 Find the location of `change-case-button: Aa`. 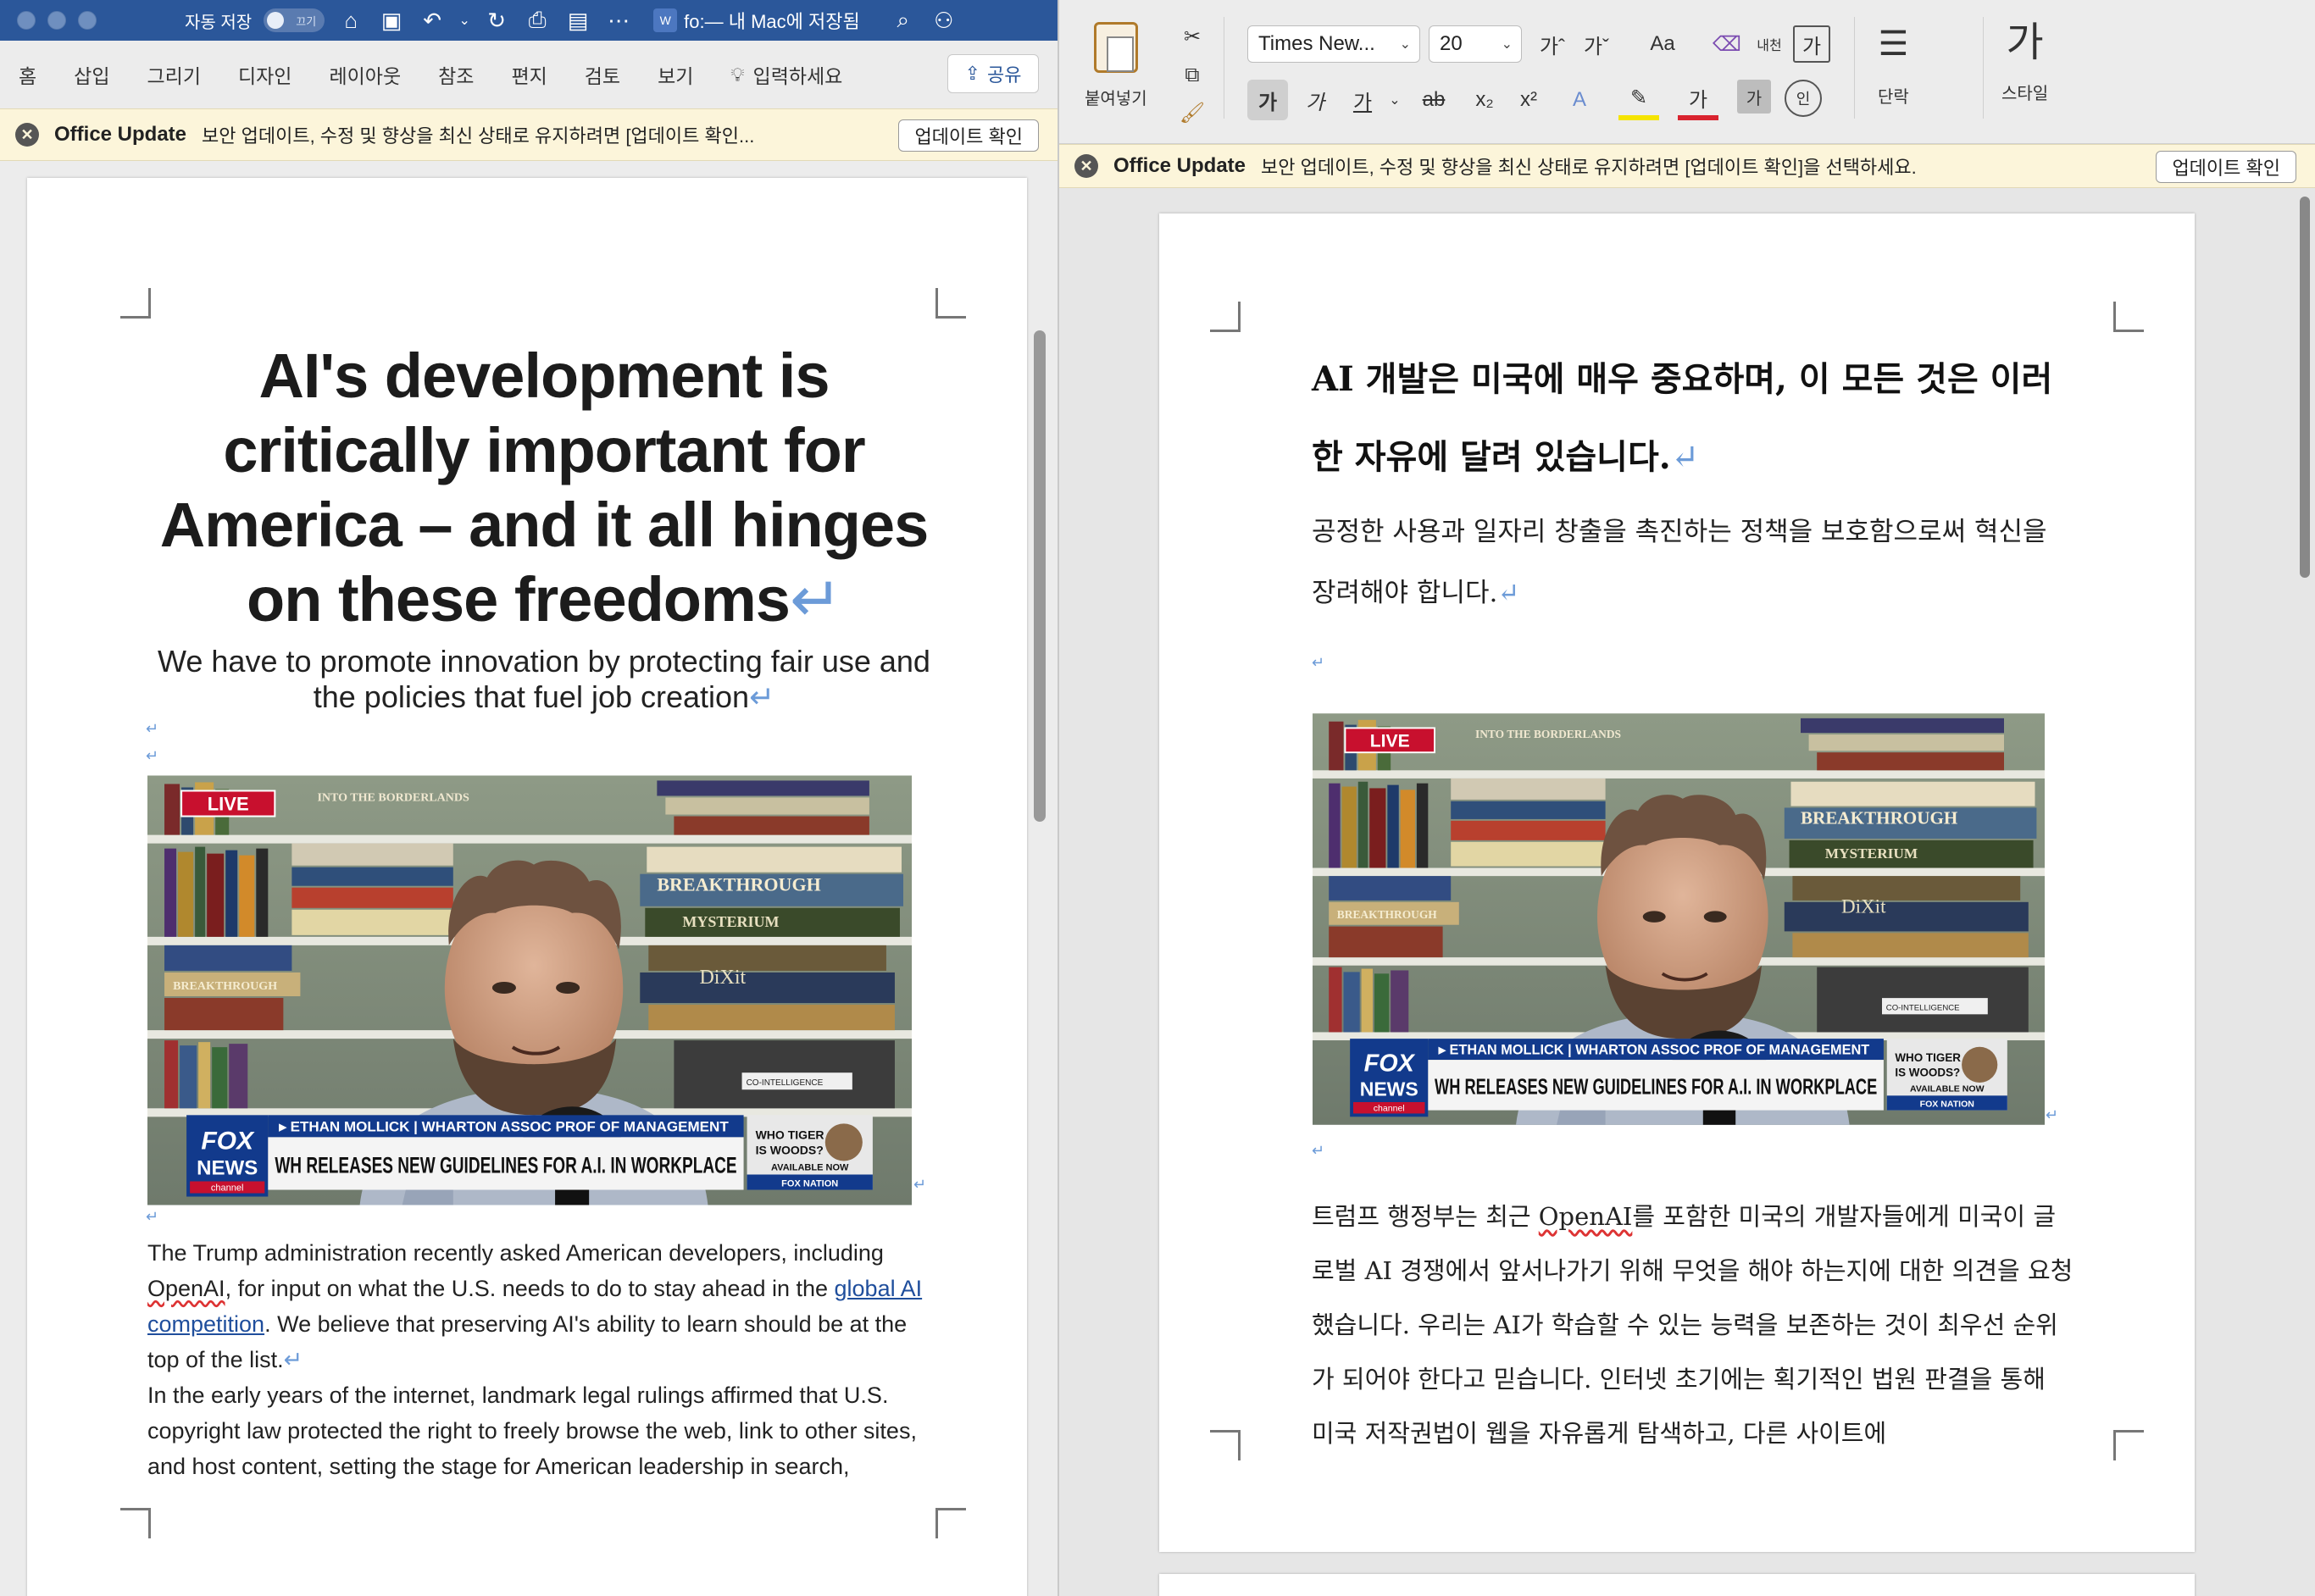

change-case-button: Aa is located at coordinates (1663, 44).